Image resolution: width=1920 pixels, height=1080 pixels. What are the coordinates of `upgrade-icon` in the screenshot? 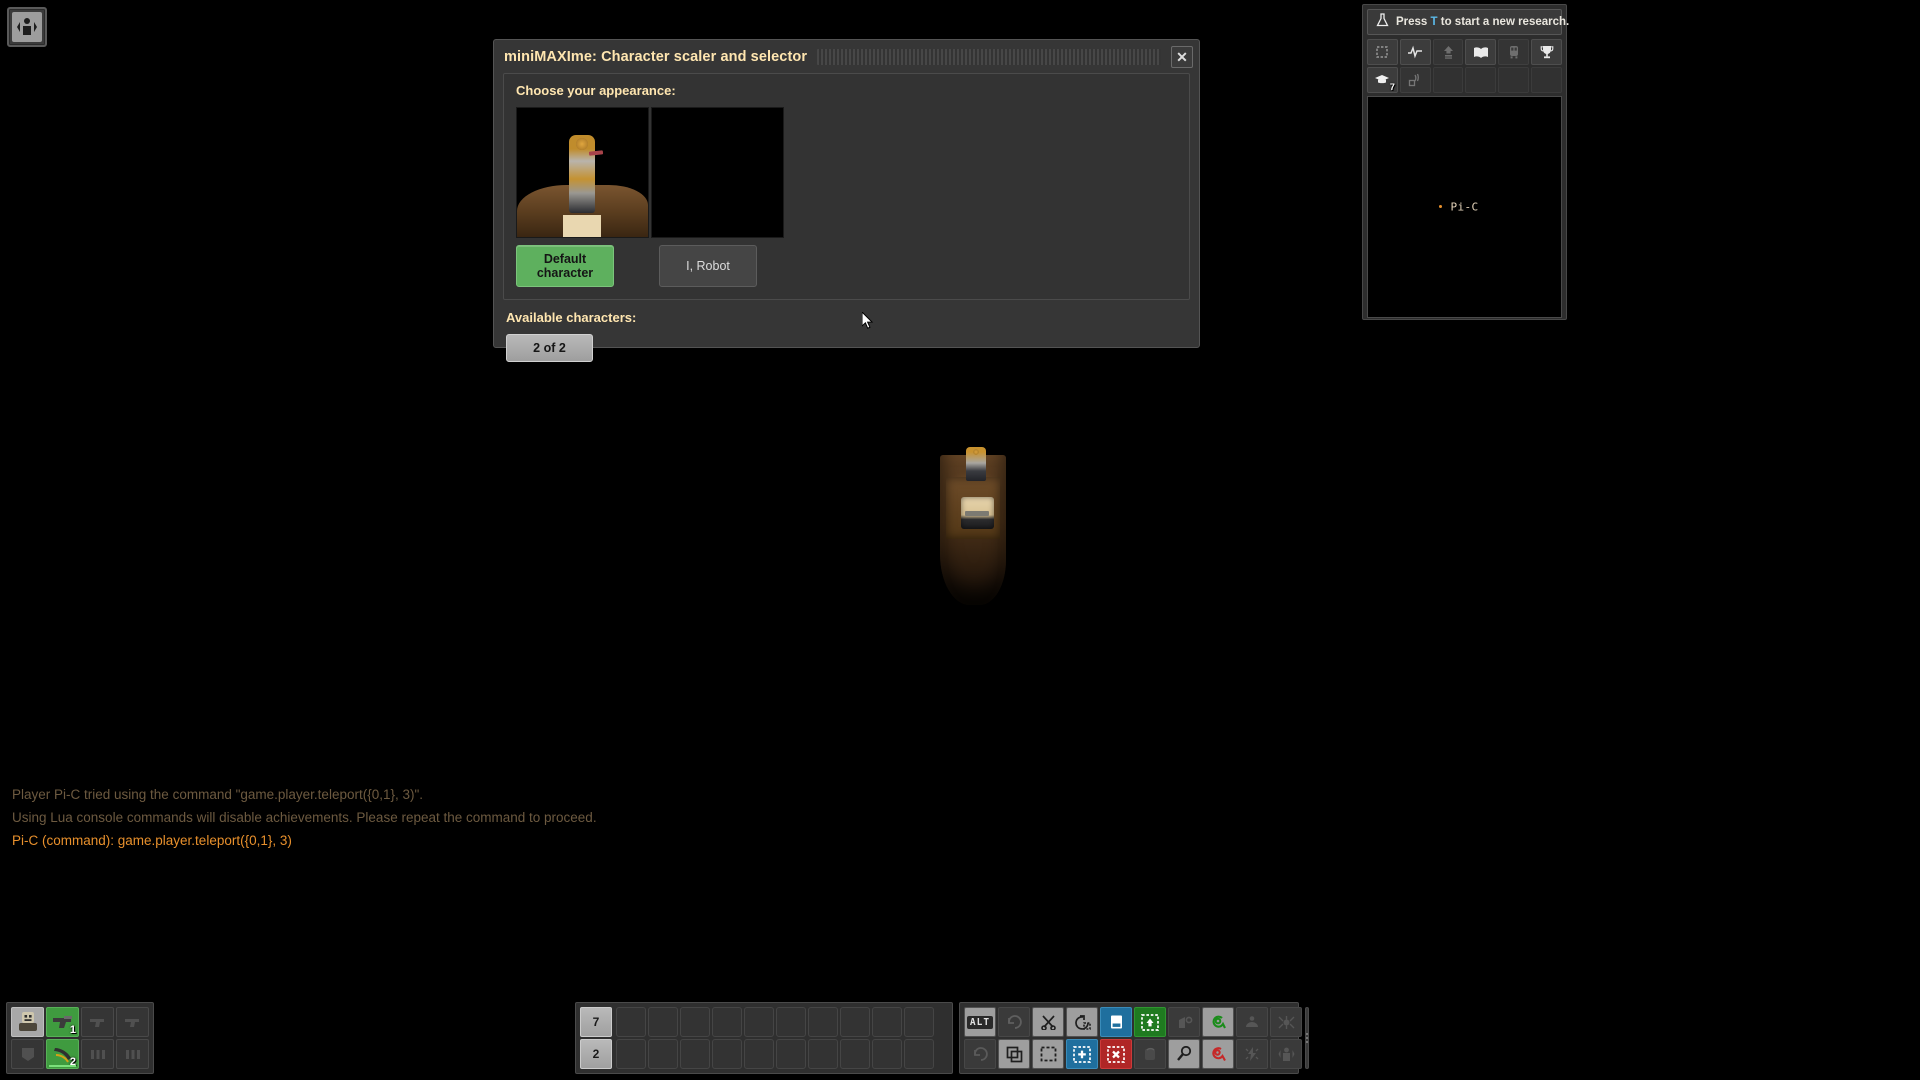 It's located at (1150, 1022).